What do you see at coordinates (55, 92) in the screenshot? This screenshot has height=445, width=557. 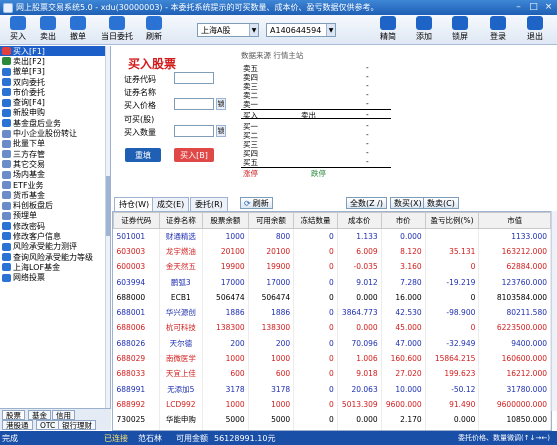 I see `sidebar-item-market-order: 市价委托` at bounding box center [55, 92].